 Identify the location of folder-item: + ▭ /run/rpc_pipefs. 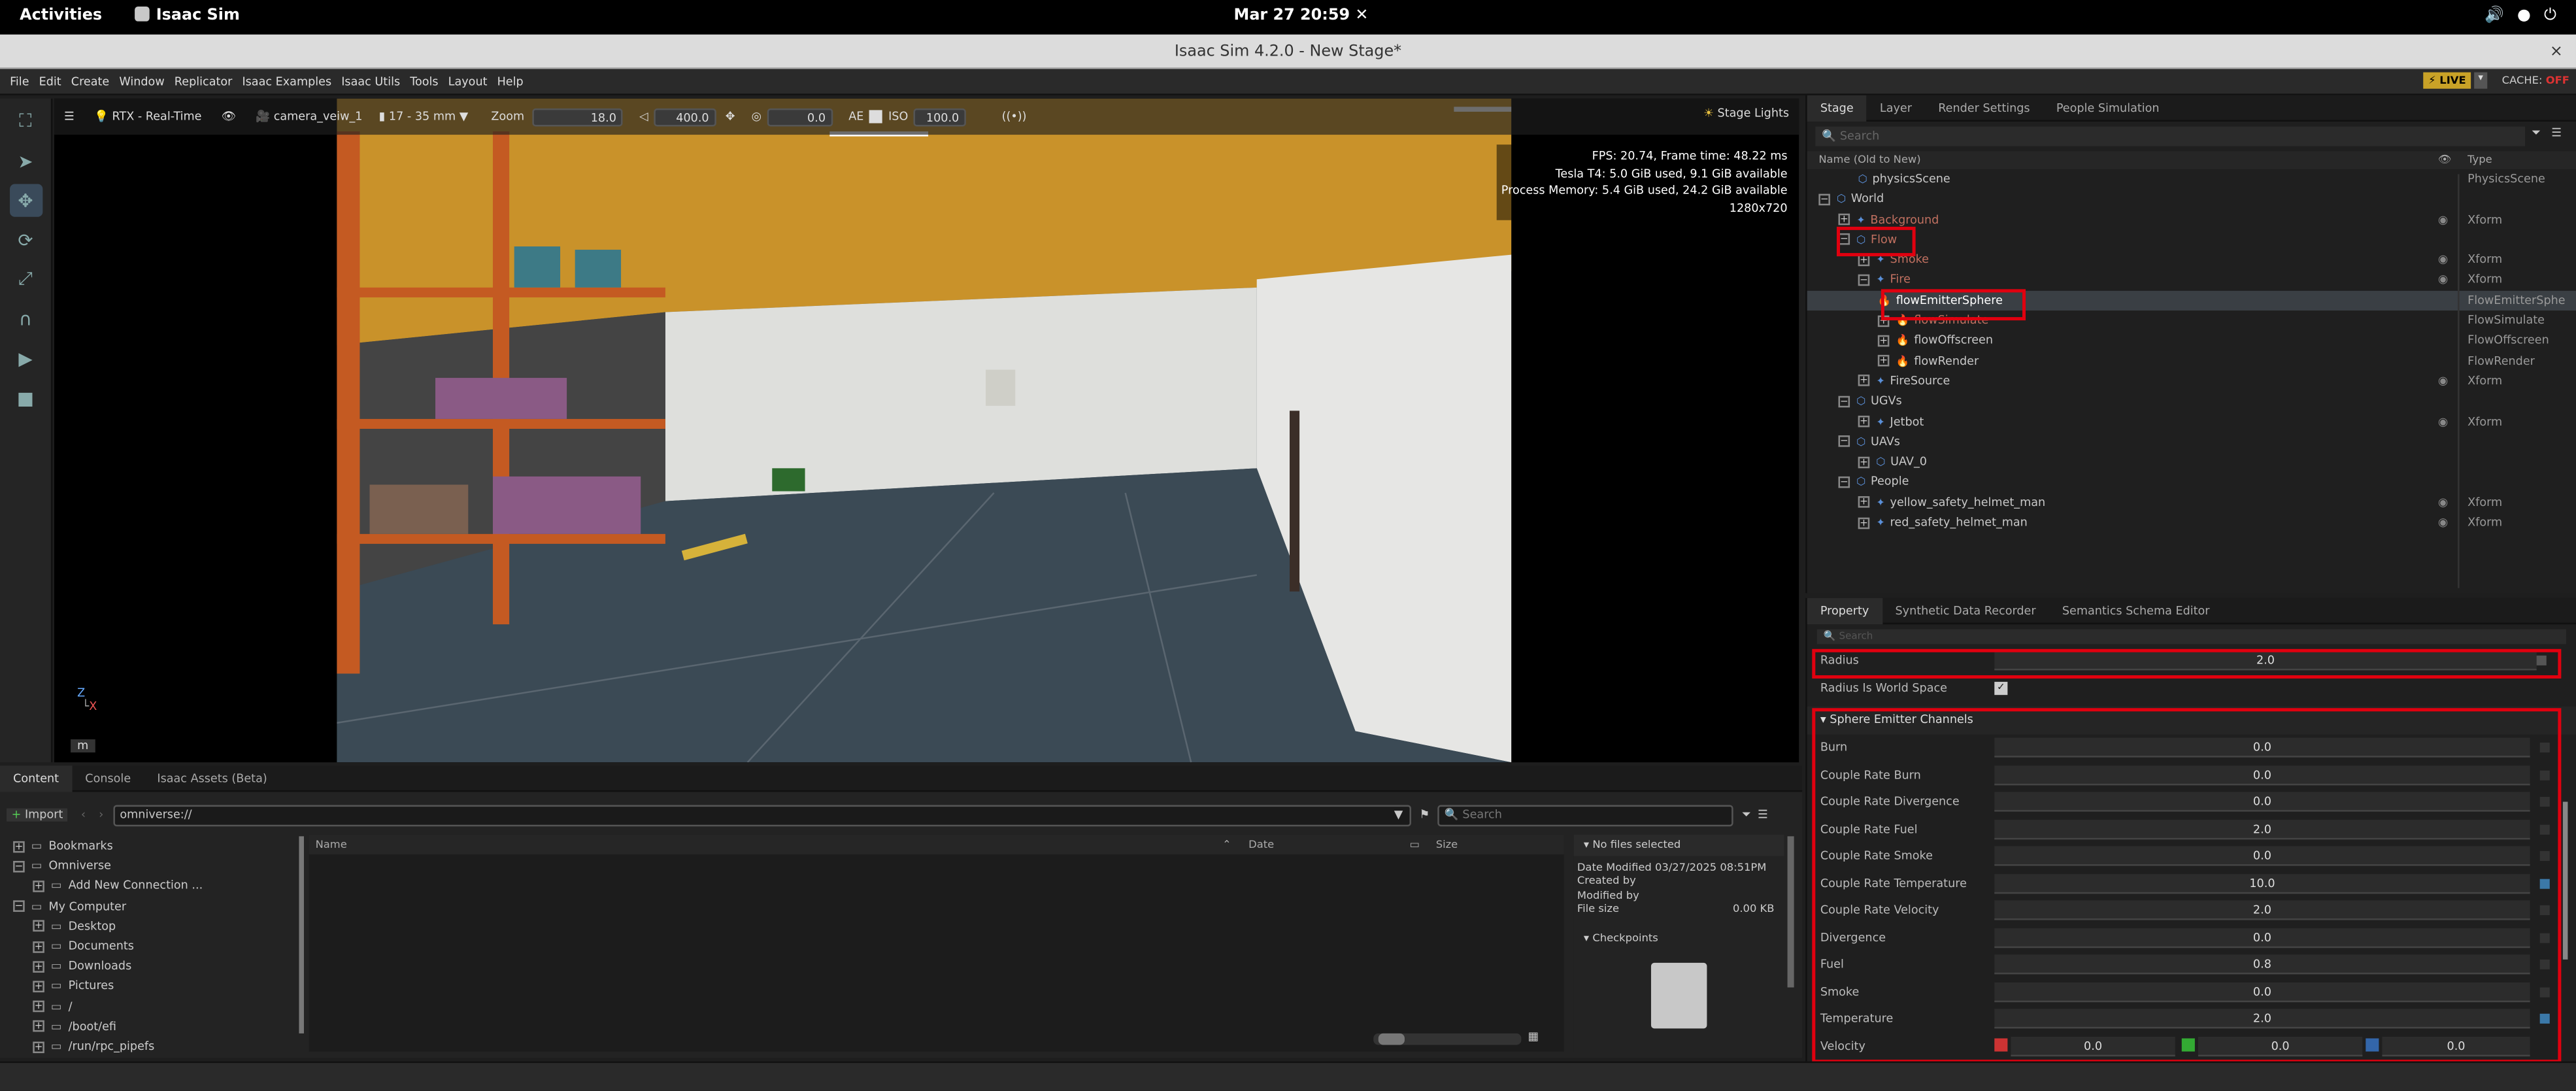
(158, 1047).